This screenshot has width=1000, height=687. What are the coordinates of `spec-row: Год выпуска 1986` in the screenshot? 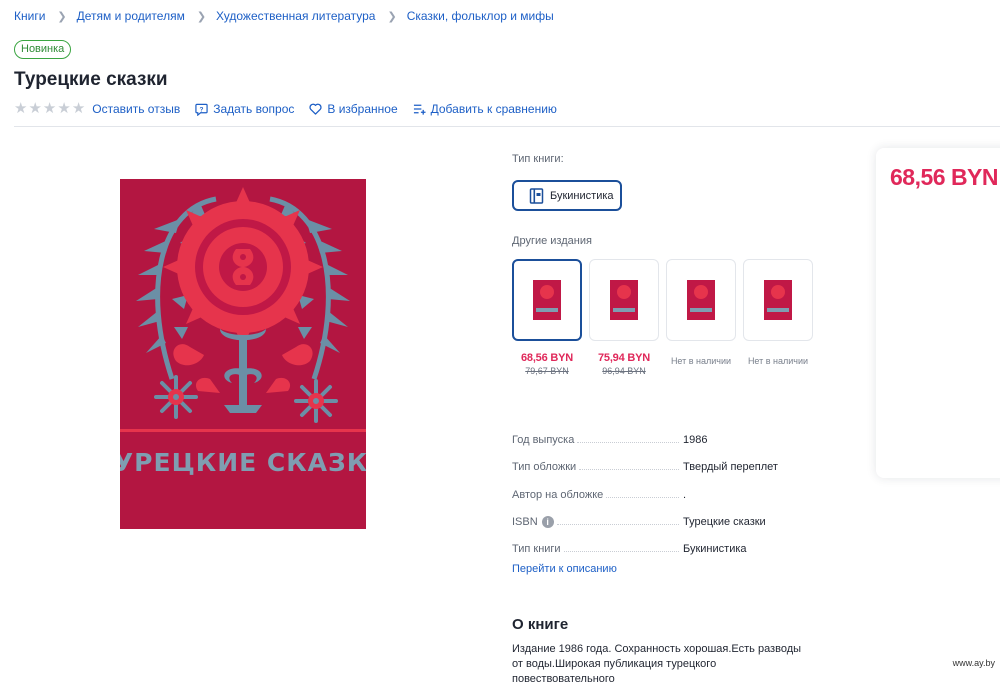 It's located at (677, 432).